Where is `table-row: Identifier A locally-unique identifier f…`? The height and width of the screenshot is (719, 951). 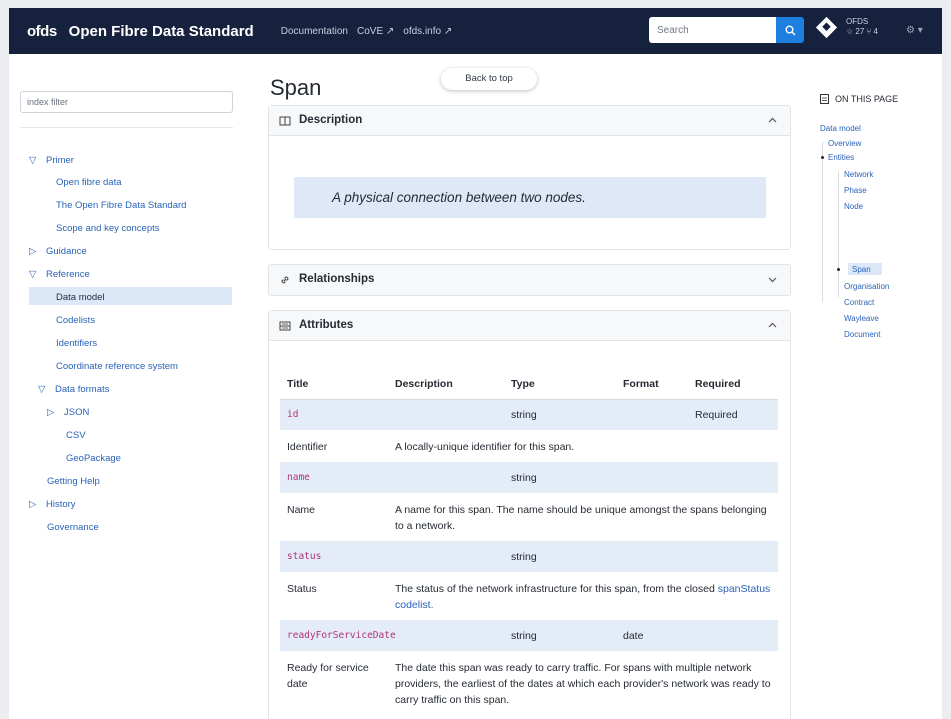
table-row: Identifier A locally-unique identifier f… is located at coordinates (529, 446).